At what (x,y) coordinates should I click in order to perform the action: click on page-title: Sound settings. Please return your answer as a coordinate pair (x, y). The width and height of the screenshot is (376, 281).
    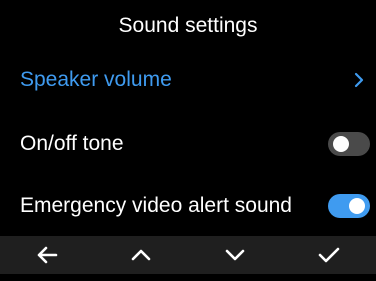
    Looking at the image, I should click on (188, 25).